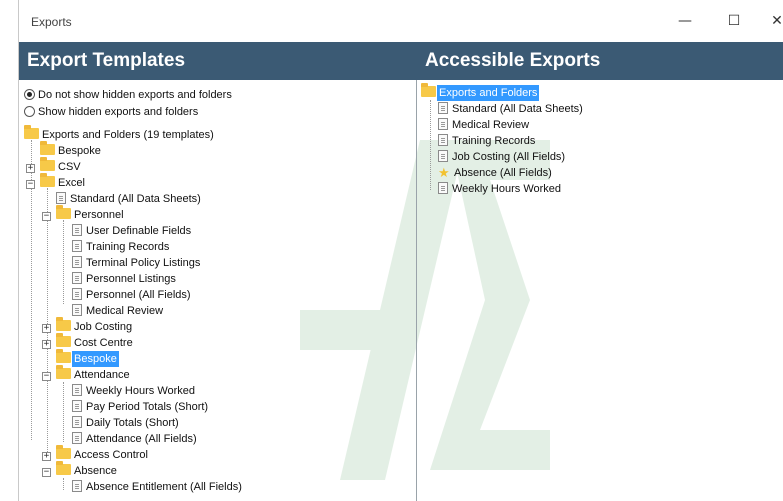 The image size is (783, 501). What do you see at coordinates (496, 173) in the screenshot?
I see `tree-item-accessible-absence: ★ Absence (All Fields)` at bounding box center [496, 173].